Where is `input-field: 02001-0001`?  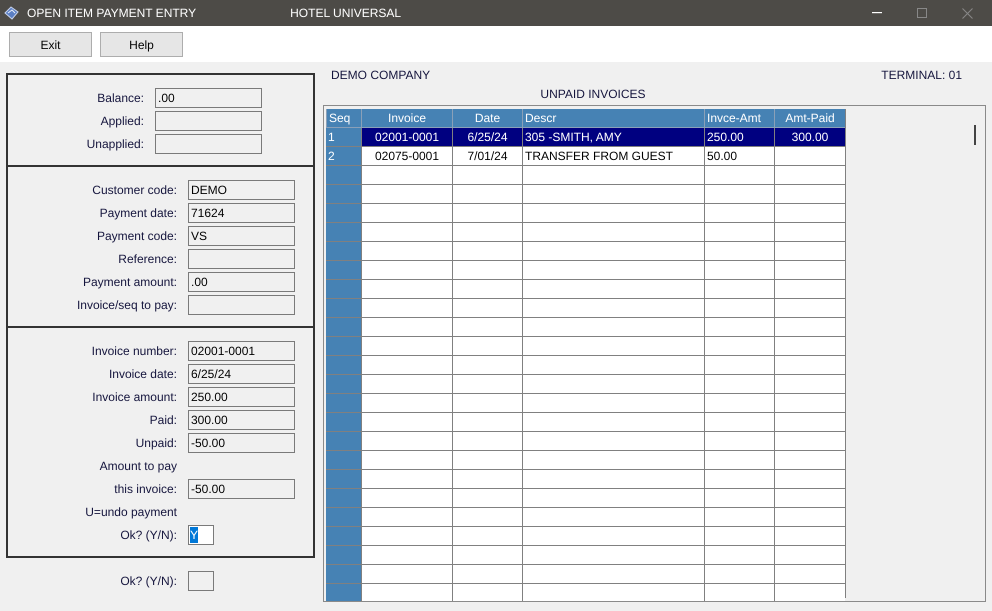 input-field: 02001-0001 is located at coordinates (241, 350).